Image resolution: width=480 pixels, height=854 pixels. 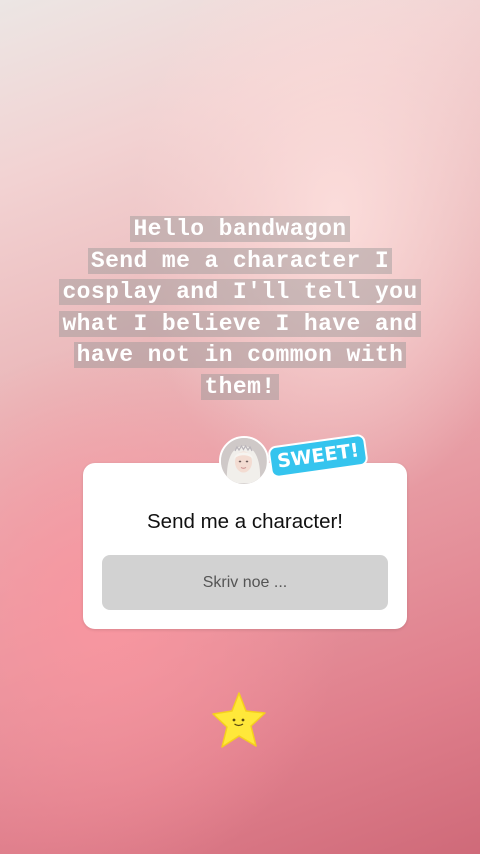 I want to click on caption-line: Send me a character I, so click(x=240, y=262).